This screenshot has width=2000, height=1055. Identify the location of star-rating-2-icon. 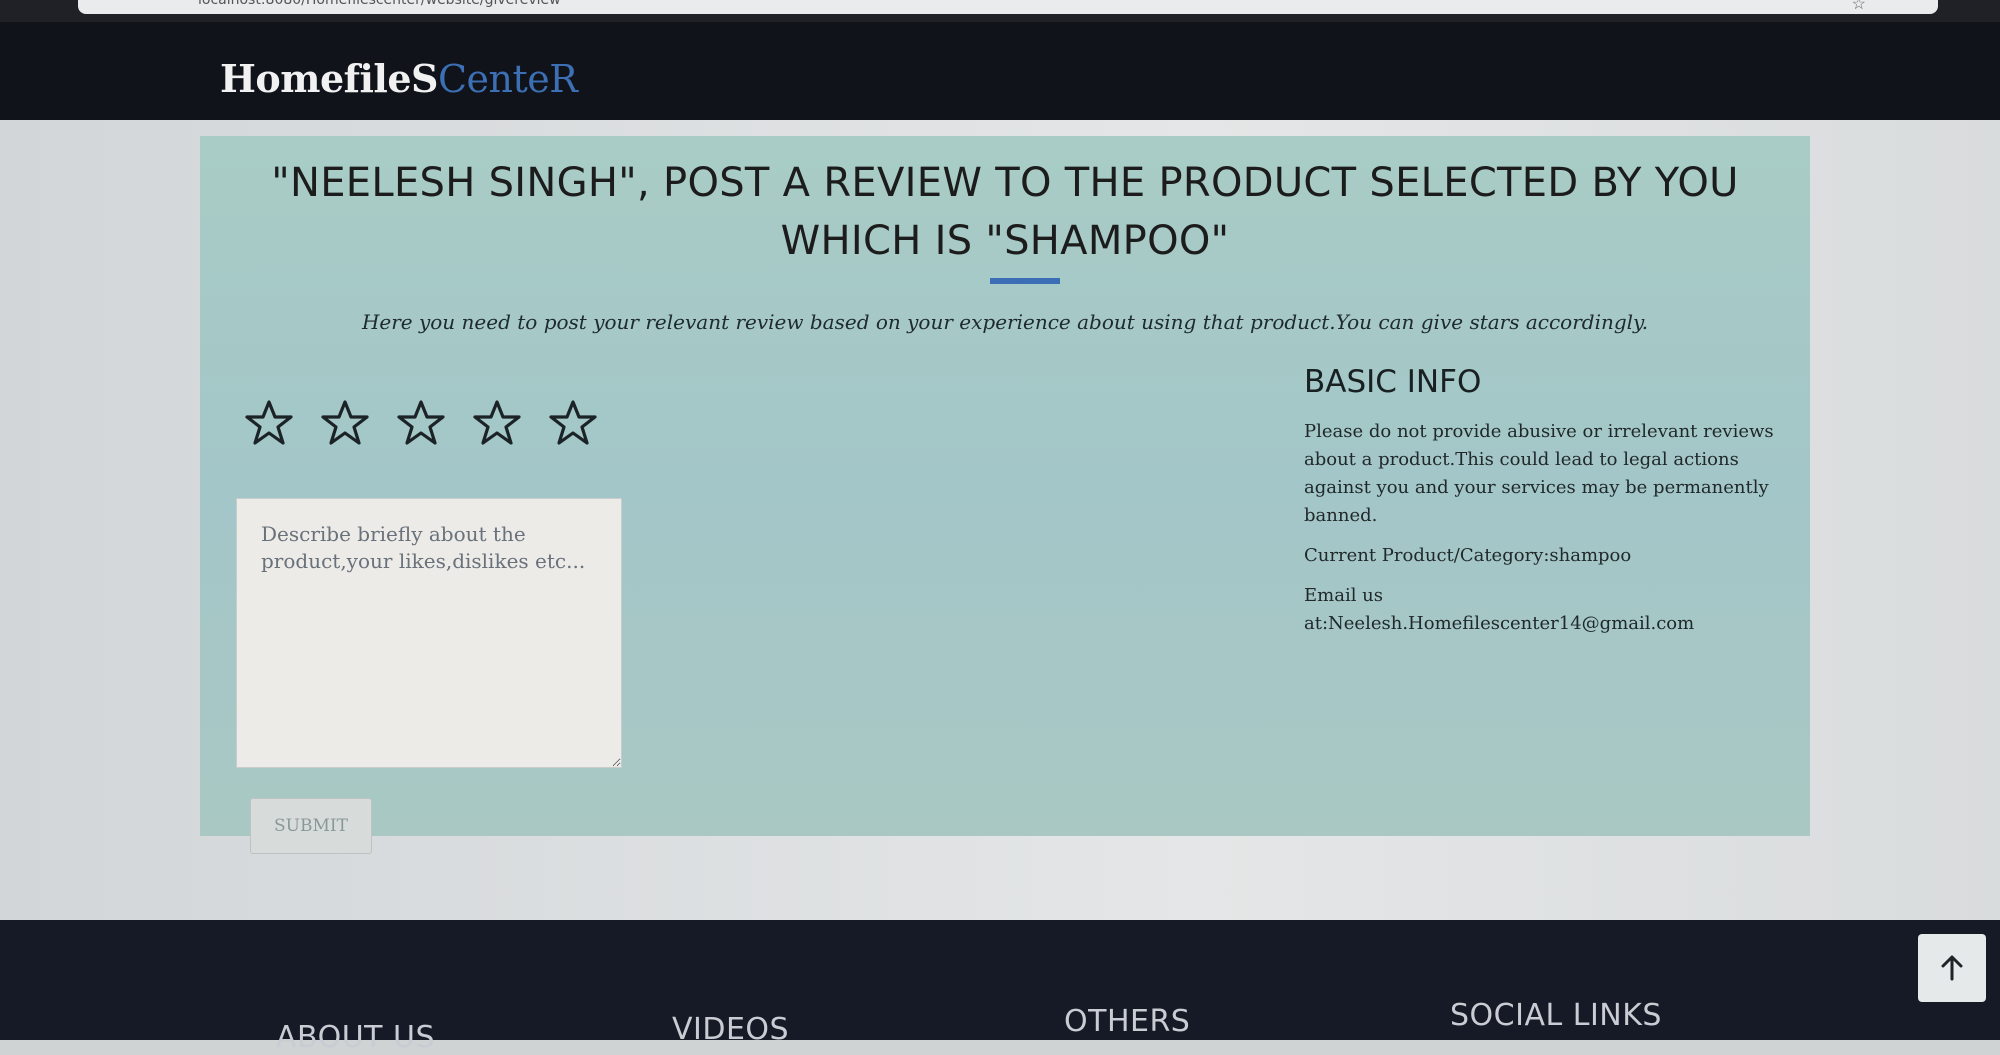
(345, 423).